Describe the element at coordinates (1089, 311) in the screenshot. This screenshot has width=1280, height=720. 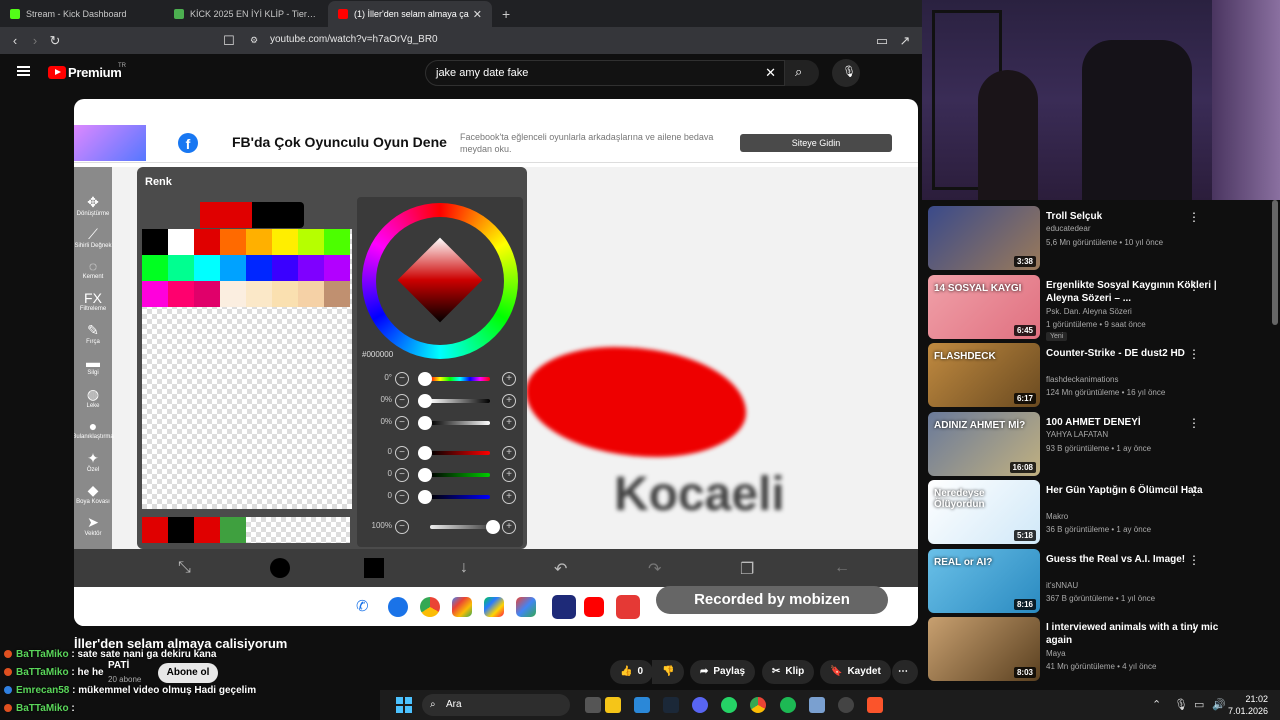
I see `recommendation-channel: Psk. Dan. Aleyna Sözeri` at that location.